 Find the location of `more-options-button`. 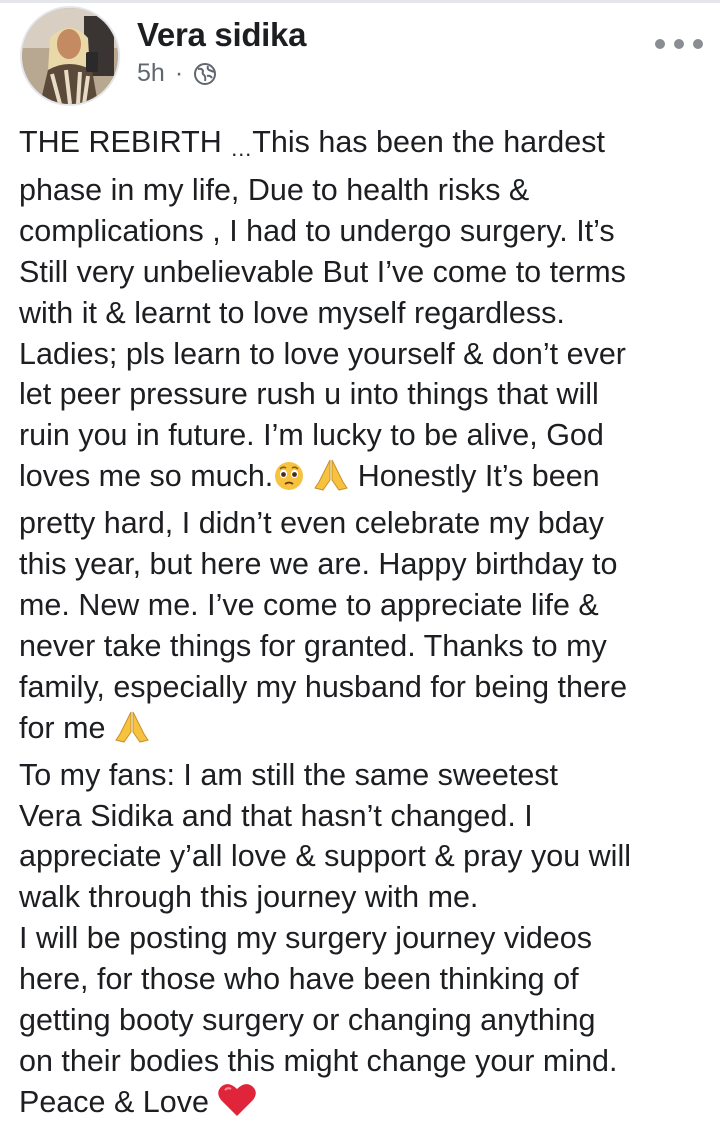

more-options-button is located at coordinates (679, 44).